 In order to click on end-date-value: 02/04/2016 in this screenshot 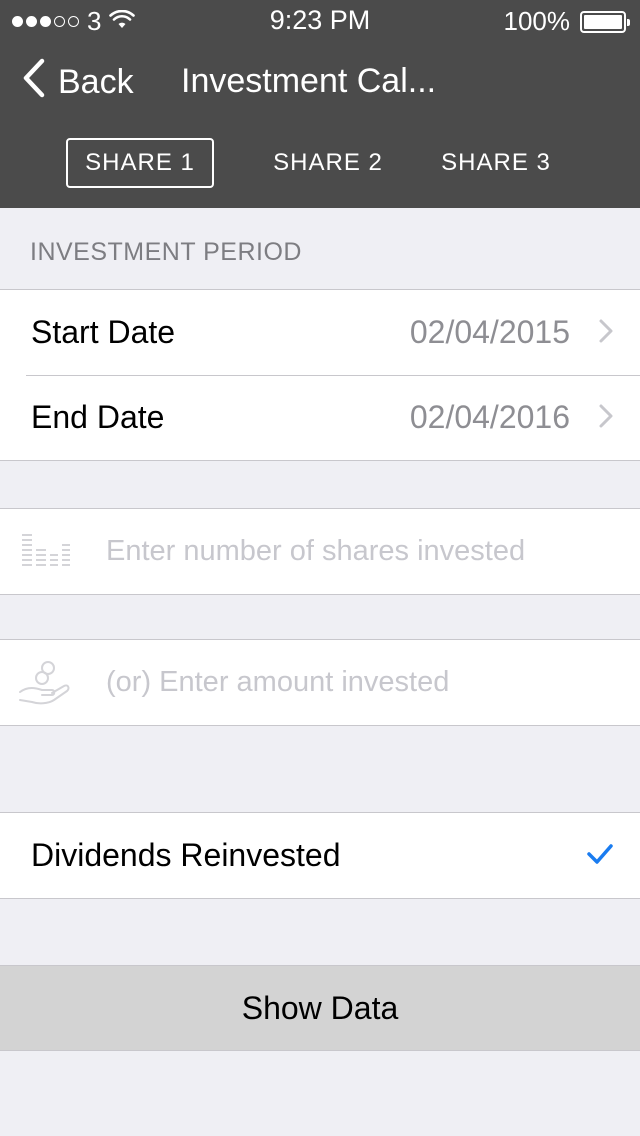, I will do `click(489, 417)`.